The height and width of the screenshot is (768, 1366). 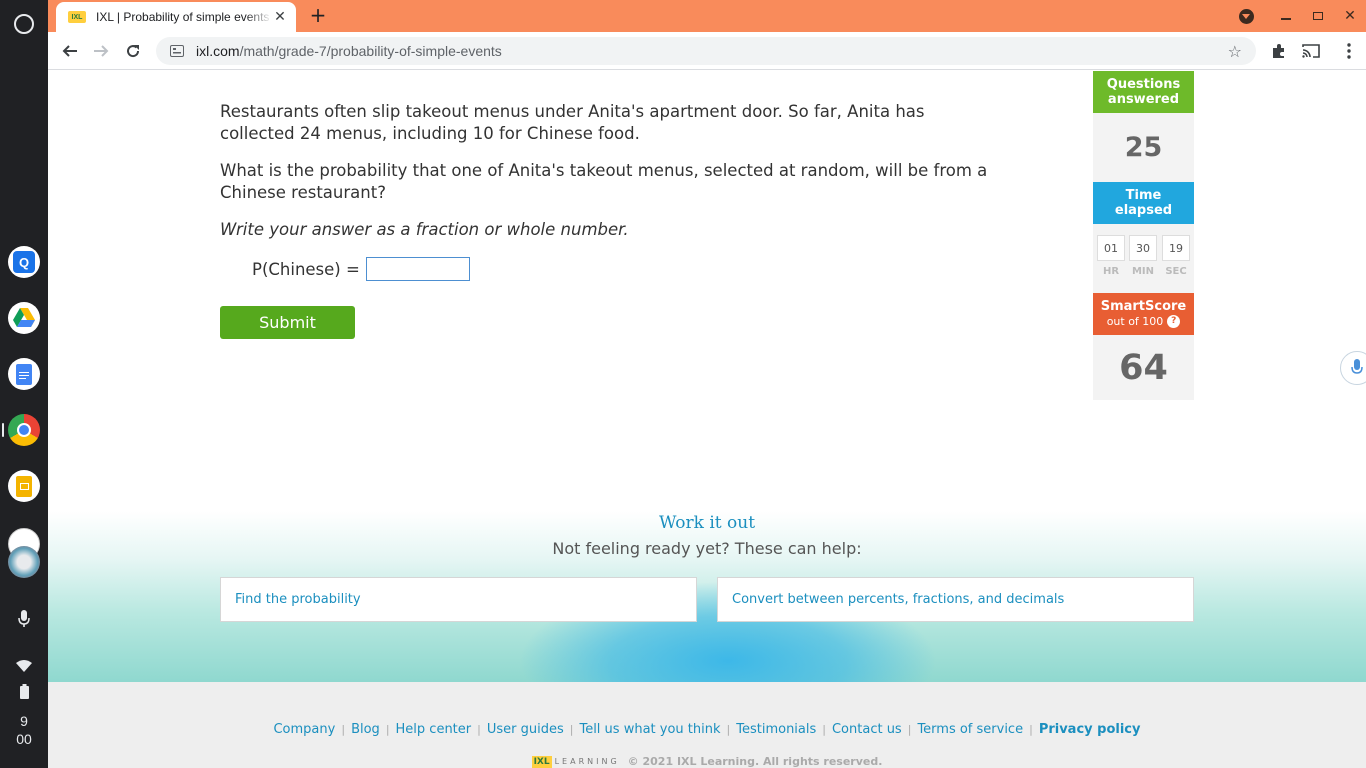 What do you see at coordinates (361, 269) in the screenshot?
I see `answer-row: P(Chinese) =` at bounding box center [361, 269].